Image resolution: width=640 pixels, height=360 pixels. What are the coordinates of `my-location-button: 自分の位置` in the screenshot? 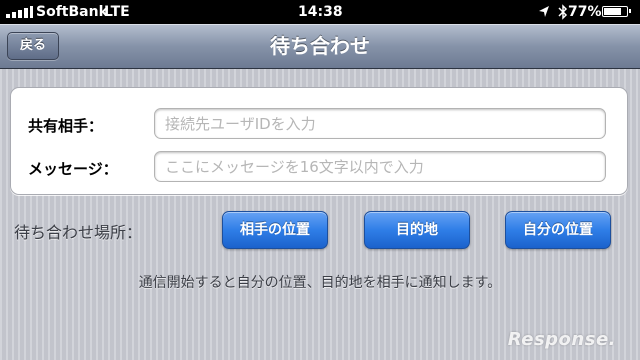 It's located at (558, 230).